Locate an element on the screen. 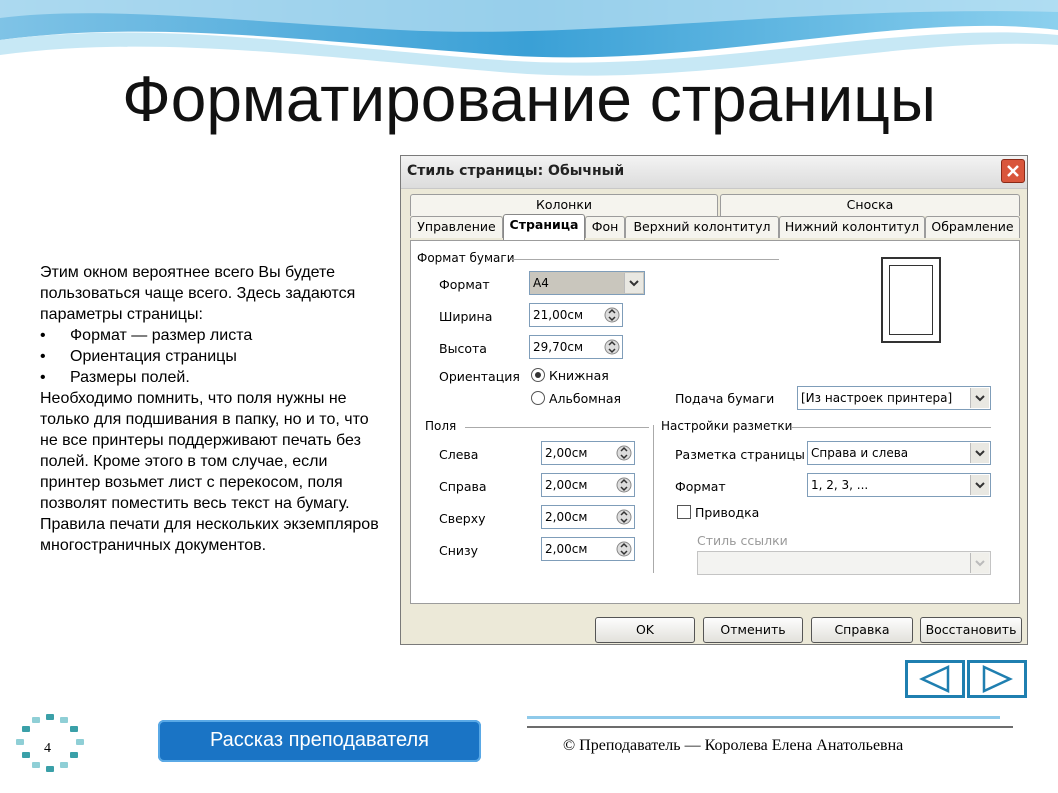  margin-top-label: Сверху is located at coordinates (462, 518).